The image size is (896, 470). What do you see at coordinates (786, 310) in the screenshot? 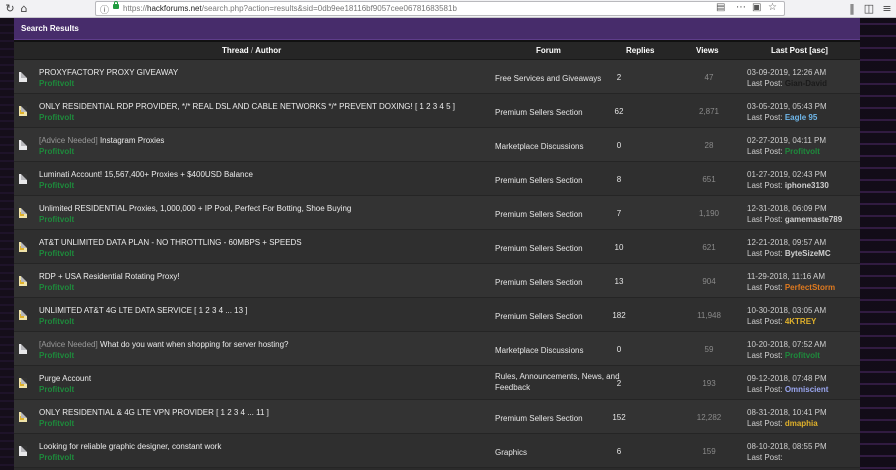
I see `last-post-date: 10-30-2018, 03:05 AM` at bounding box center [786, 310].